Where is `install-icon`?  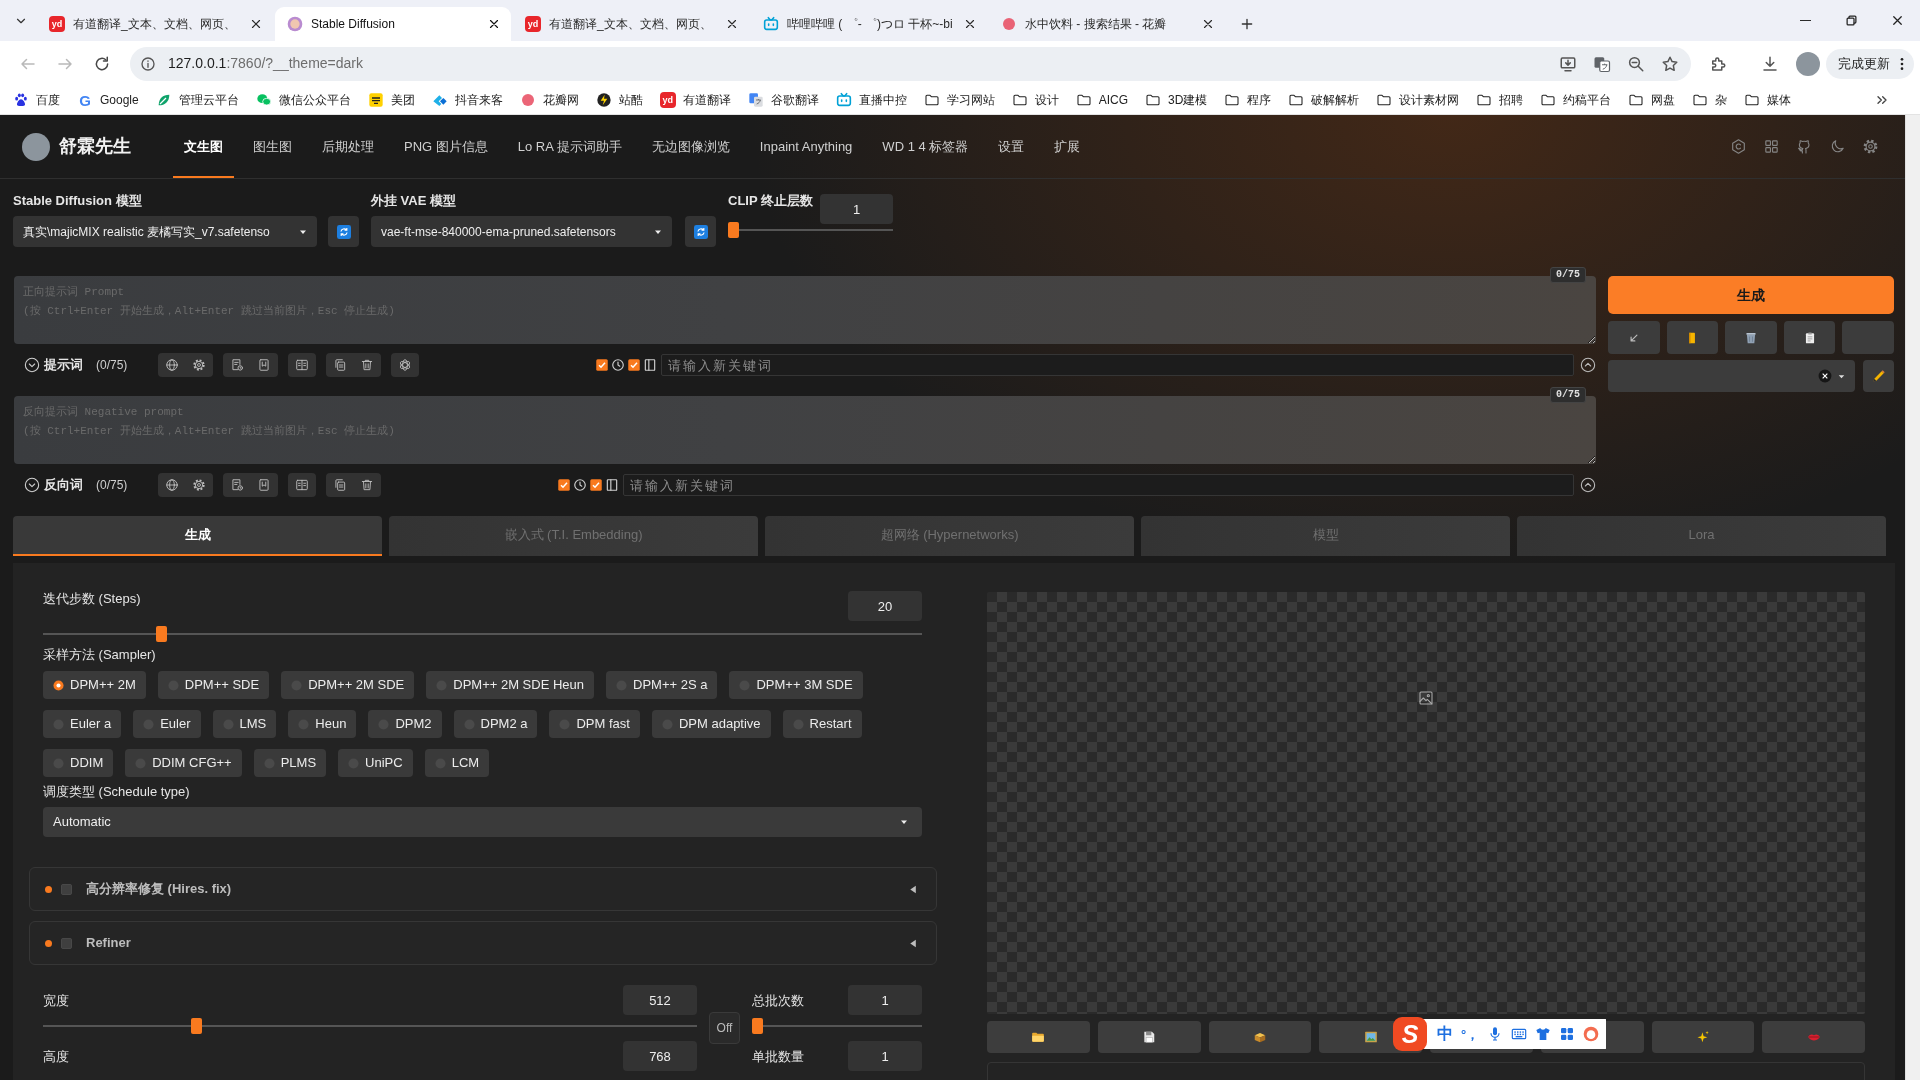 install-icon is located at coordinates (1568, 63).